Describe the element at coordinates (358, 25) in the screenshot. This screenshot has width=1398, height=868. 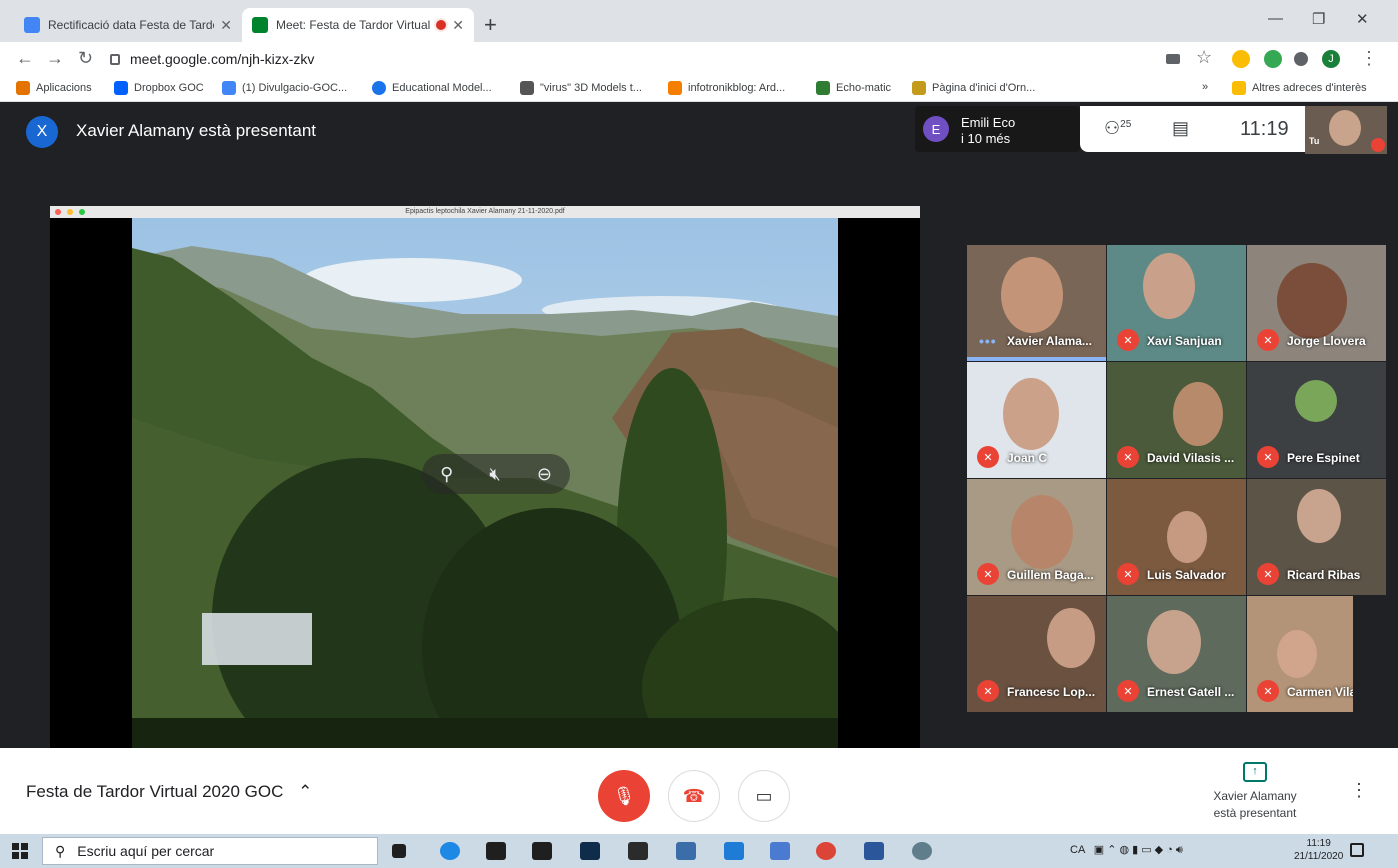
I see `tab-meet: Meet: Festa de Tardor Virtual ✕` at that location.